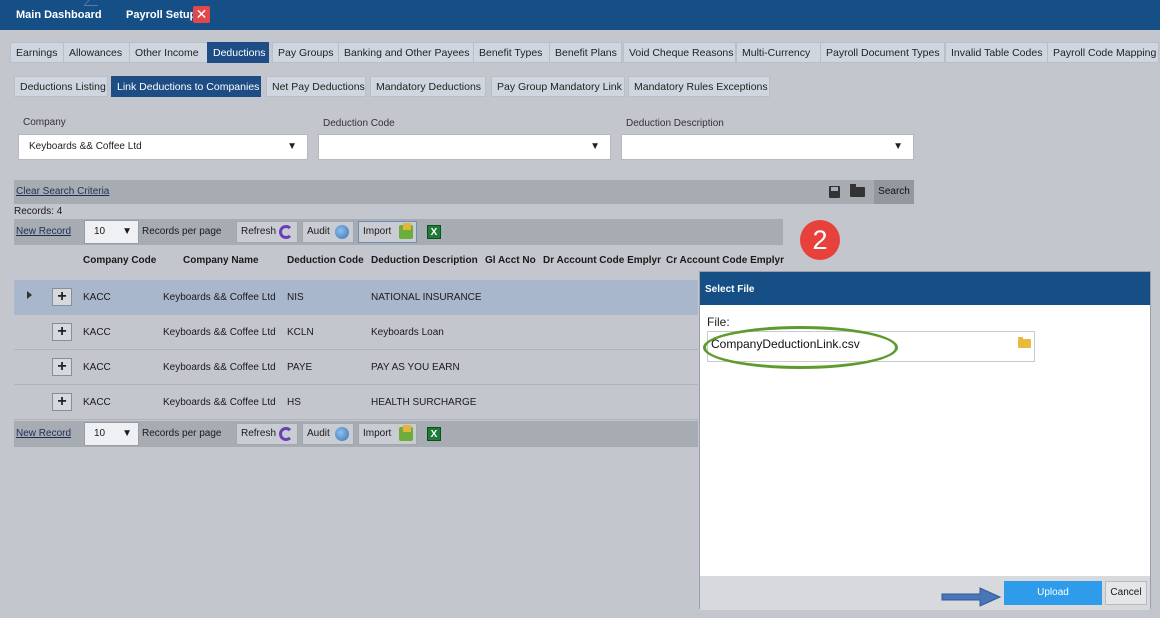  I want to click on step-badge: 2, so click(820, 240).